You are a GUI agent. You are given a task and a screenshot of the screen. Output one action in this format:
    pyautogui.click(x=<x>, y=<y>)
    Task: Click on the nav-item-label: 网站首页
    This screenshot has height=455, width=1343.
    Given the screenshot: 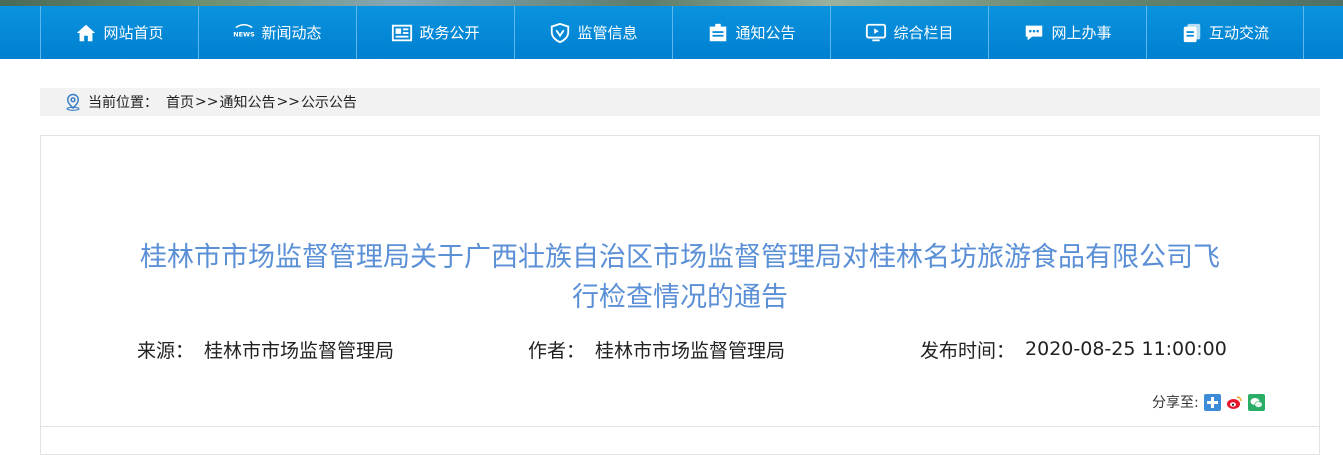 What is the action you would take?
    pyautogui.click(x=133, y=33)
    